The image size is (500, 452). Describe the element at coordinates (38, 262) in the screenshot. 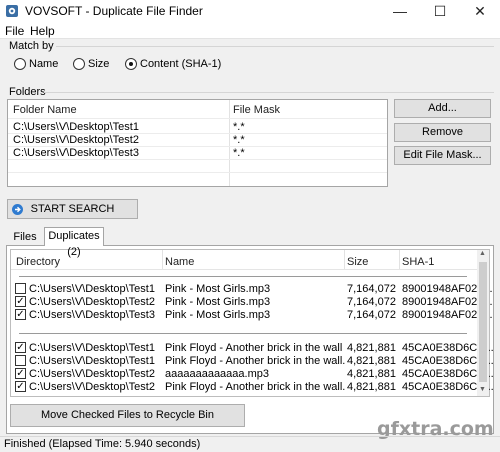

I see `col-directory: Directory` at that location.